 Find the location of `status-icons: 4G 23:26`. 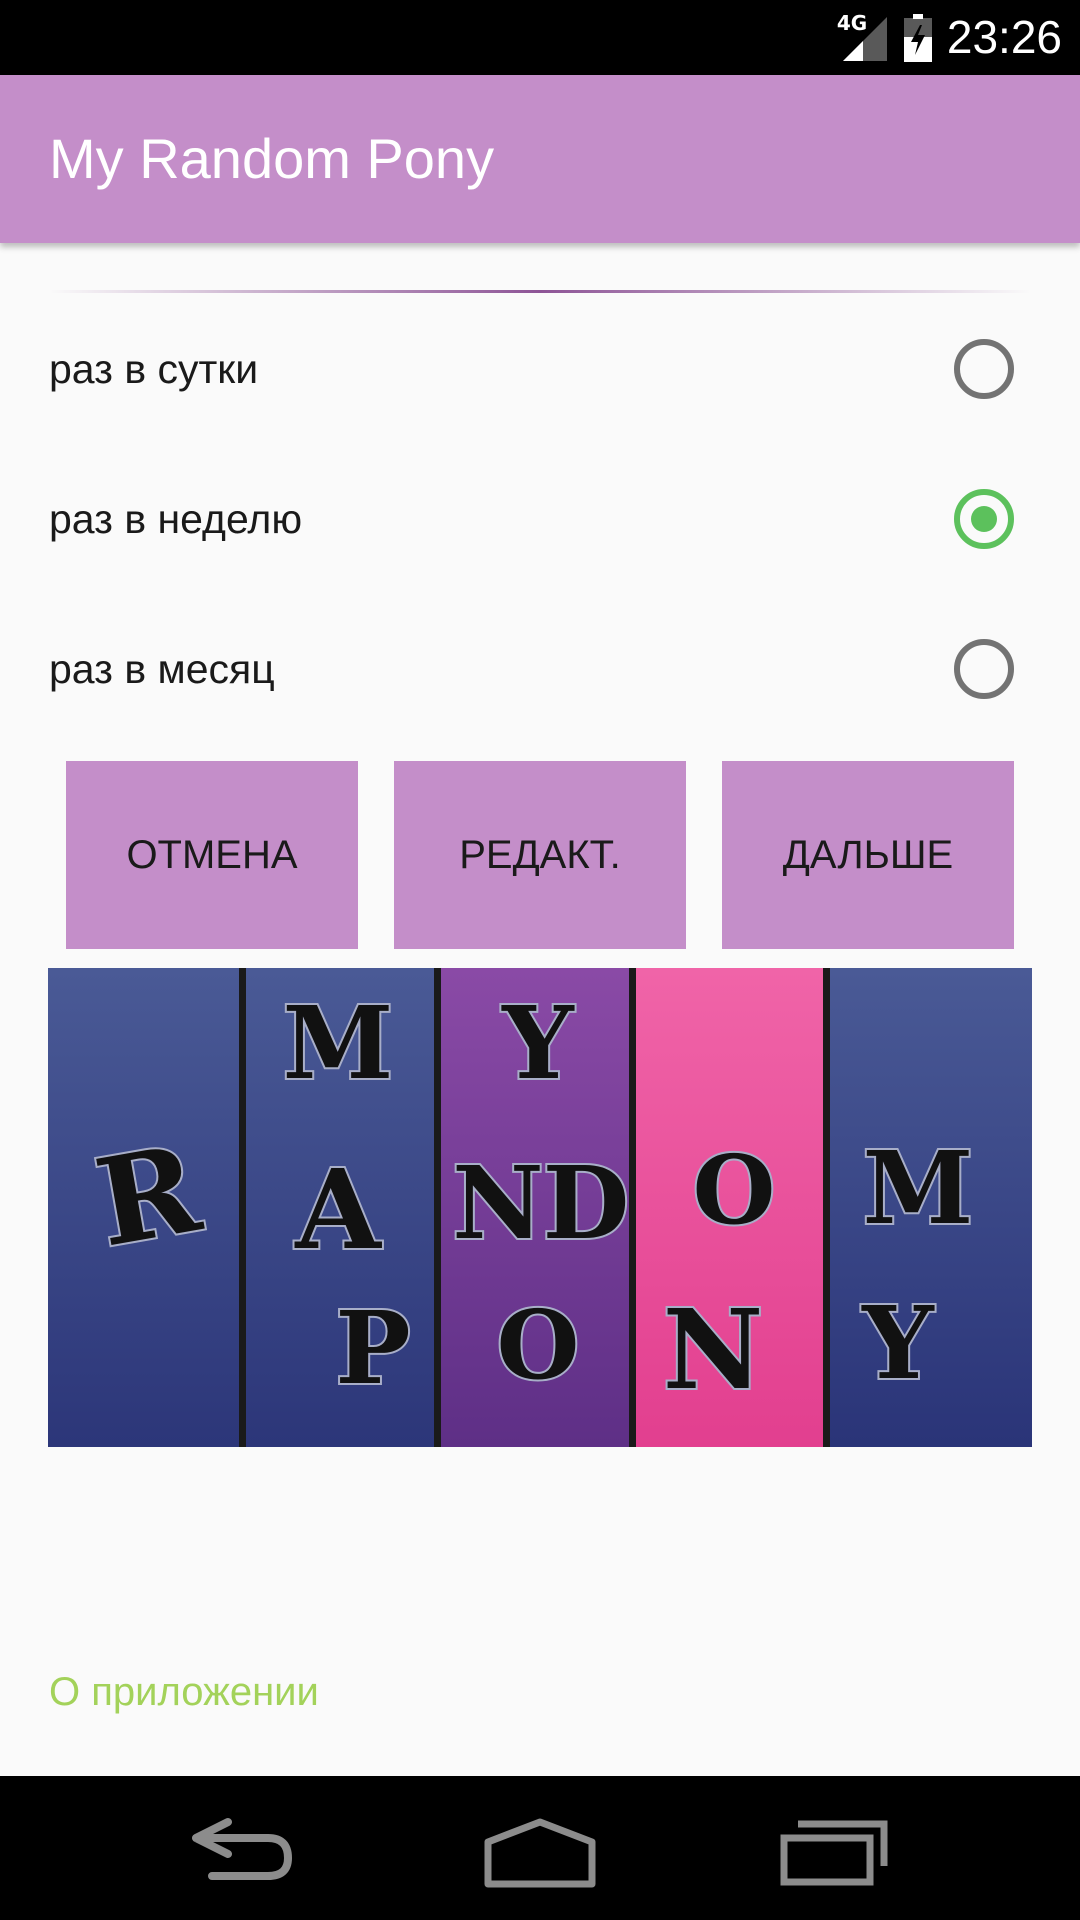

status-icons: 4G 23:26 is located at coordinates (949, 37).